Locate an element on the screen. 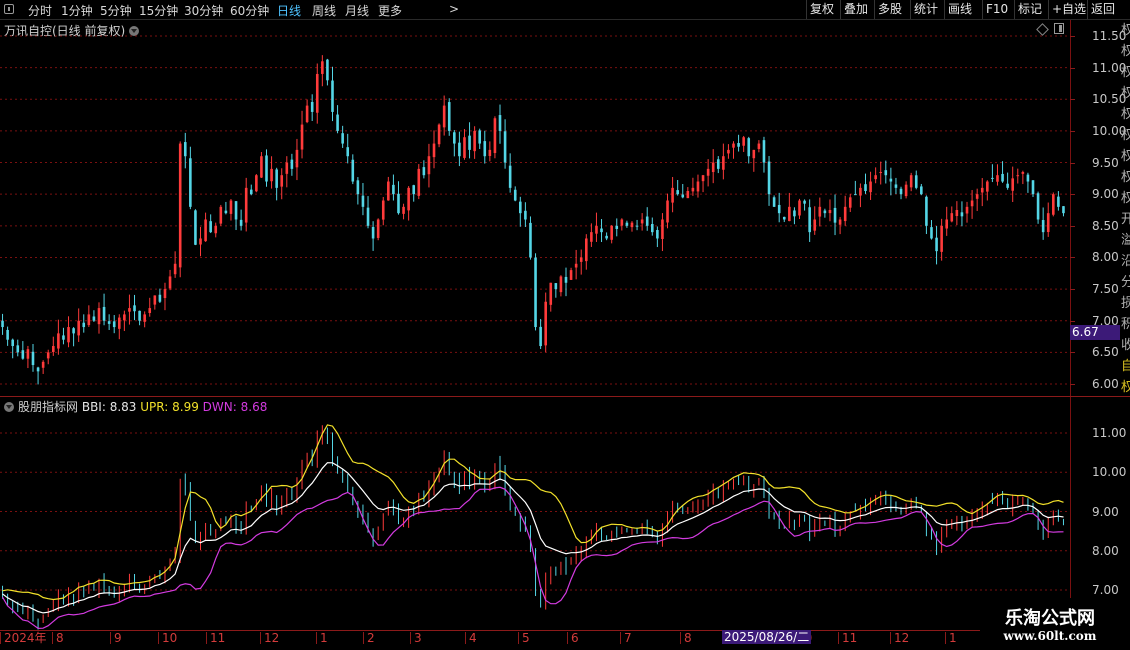 This screenshot has width=1130, height=650. add-watchlist-button: +自选 is located at coordinates (1068, 9).